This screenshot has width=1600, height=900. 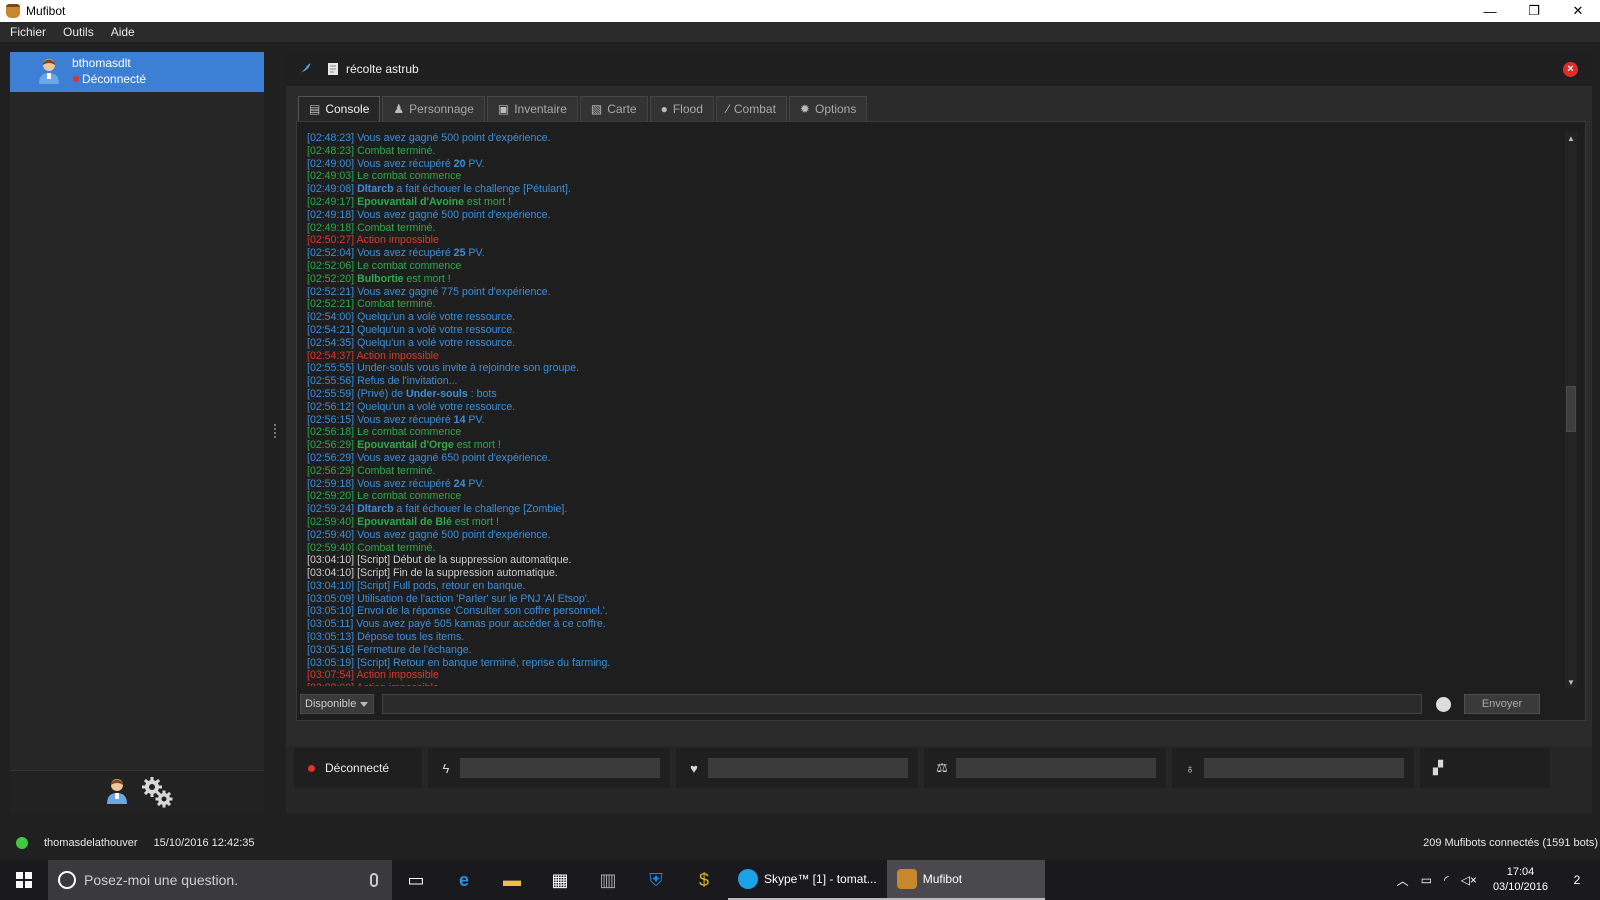 I want to click on send-button: Envoyer, so click(x=1502, y=704).